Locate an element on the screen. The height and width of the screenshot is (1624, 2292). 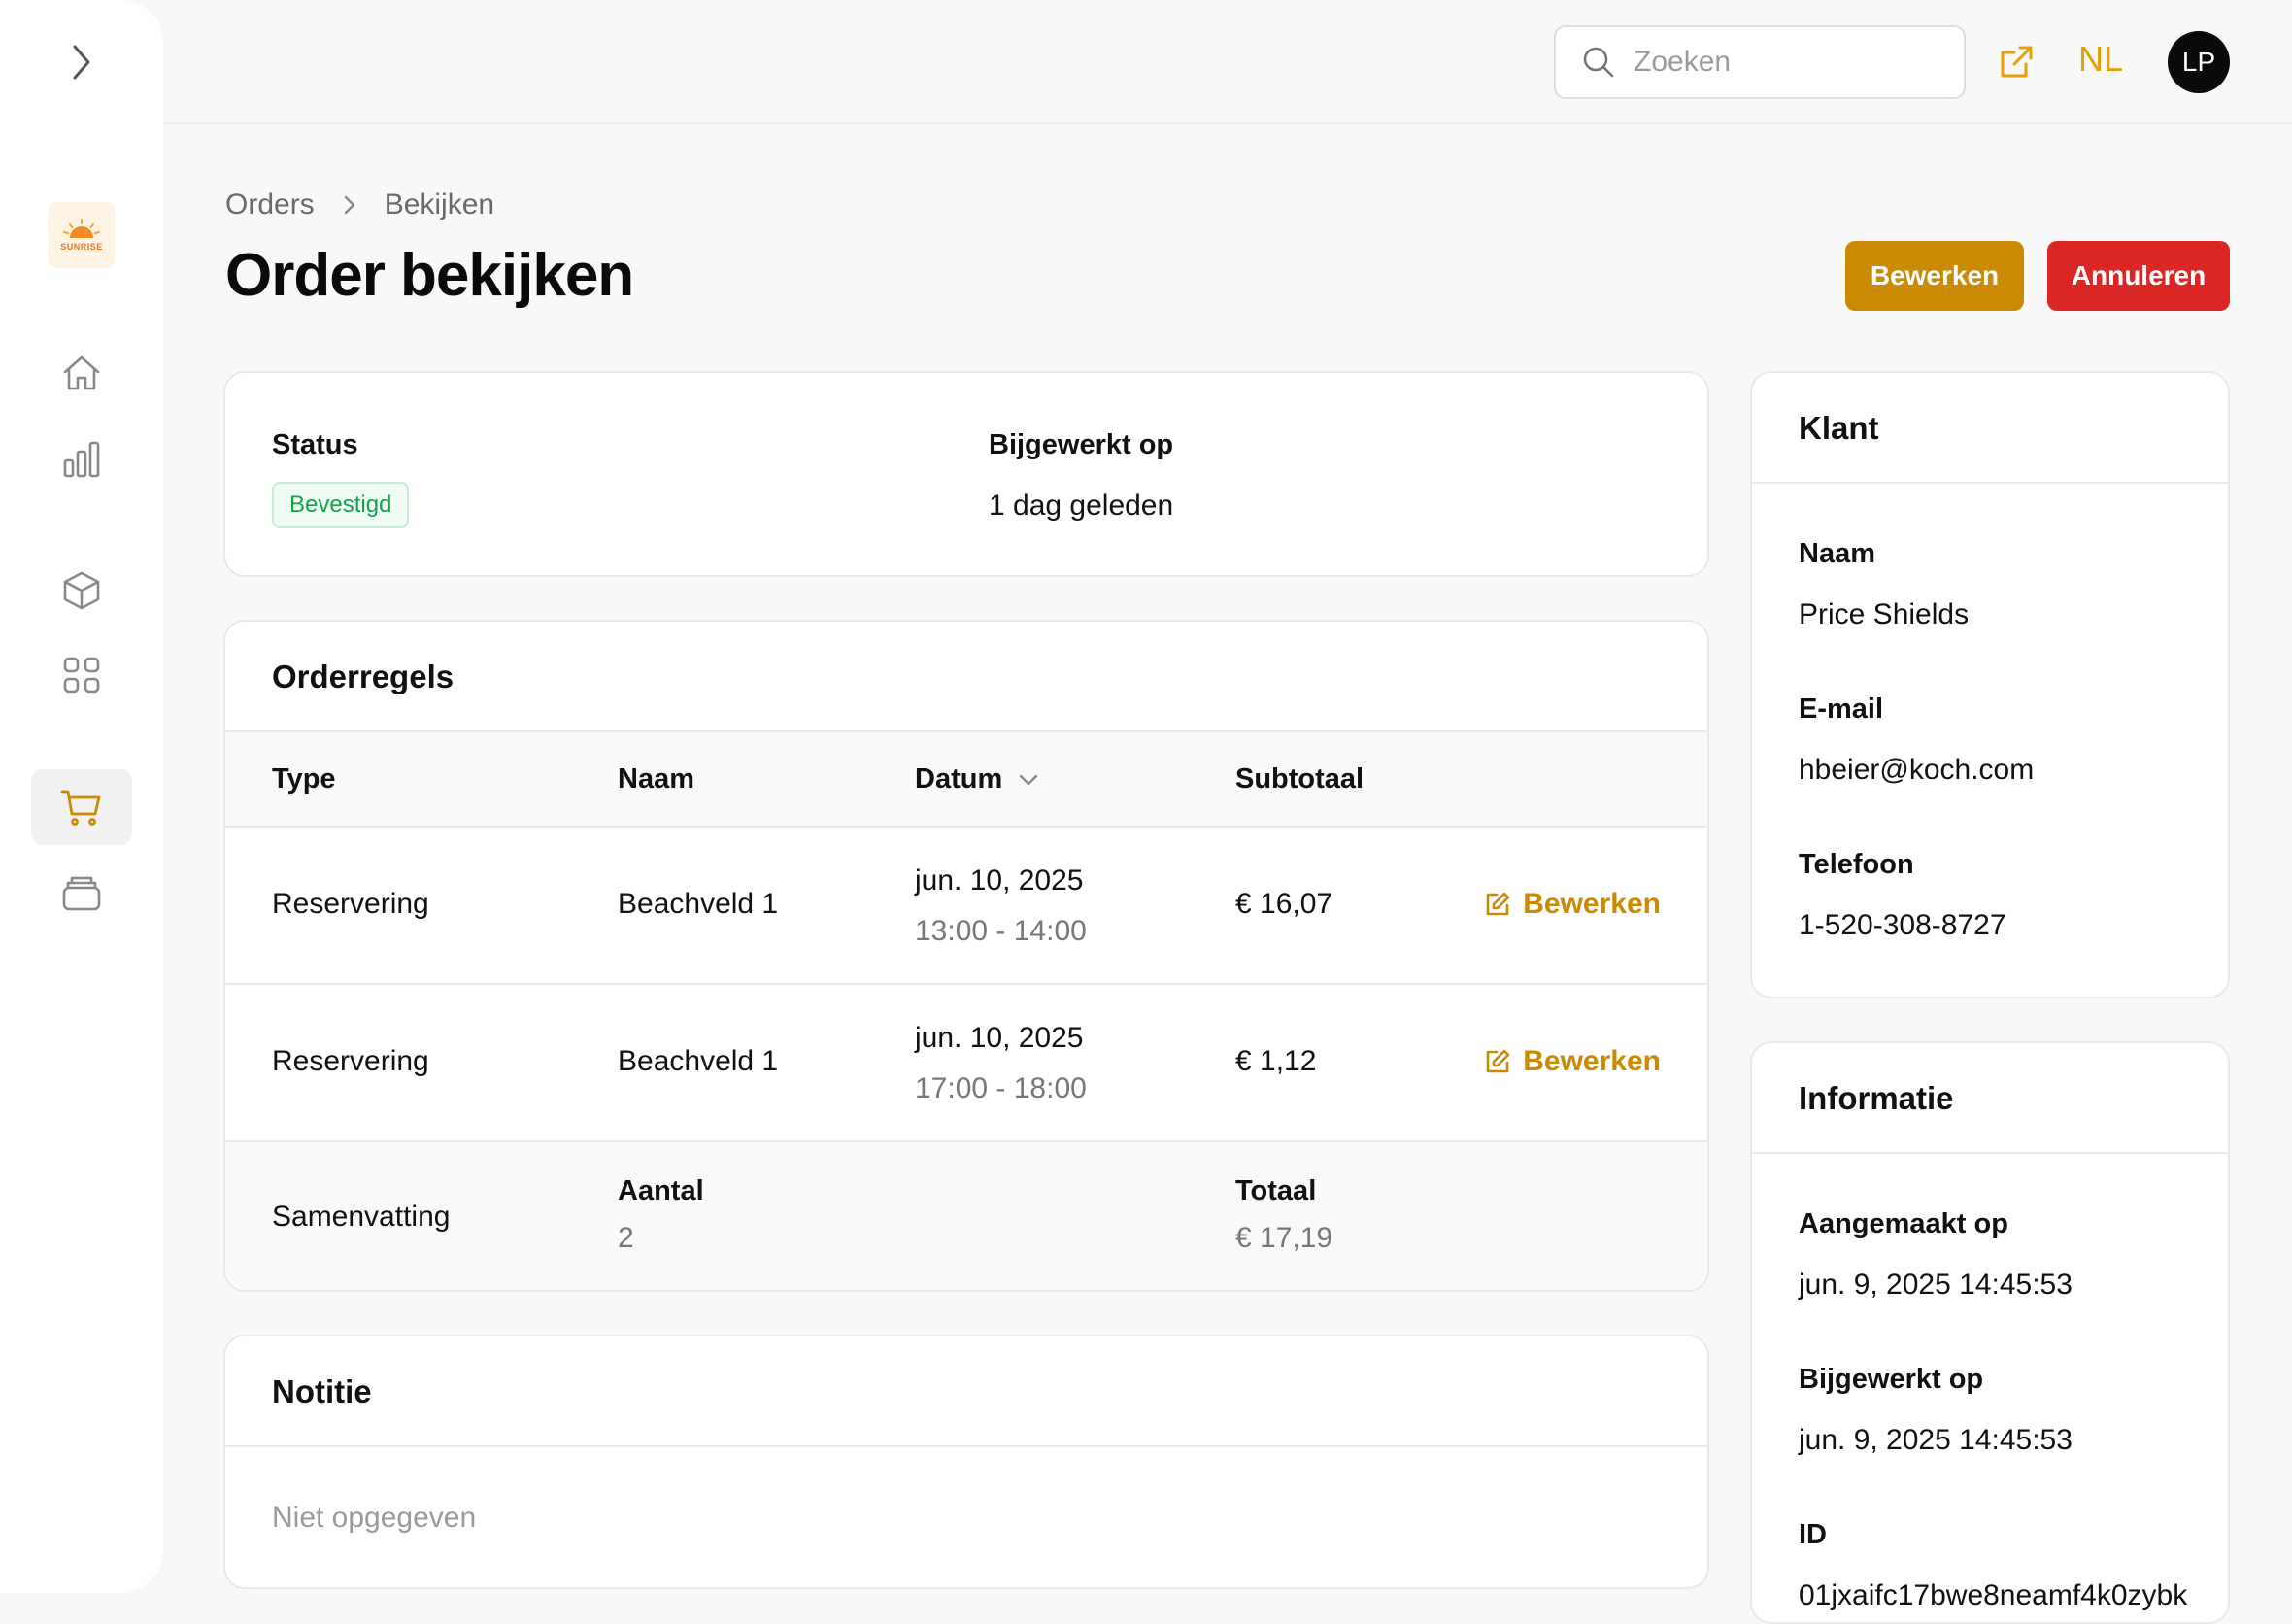
customer-title: Klant is located at coordinates (1839, 428).